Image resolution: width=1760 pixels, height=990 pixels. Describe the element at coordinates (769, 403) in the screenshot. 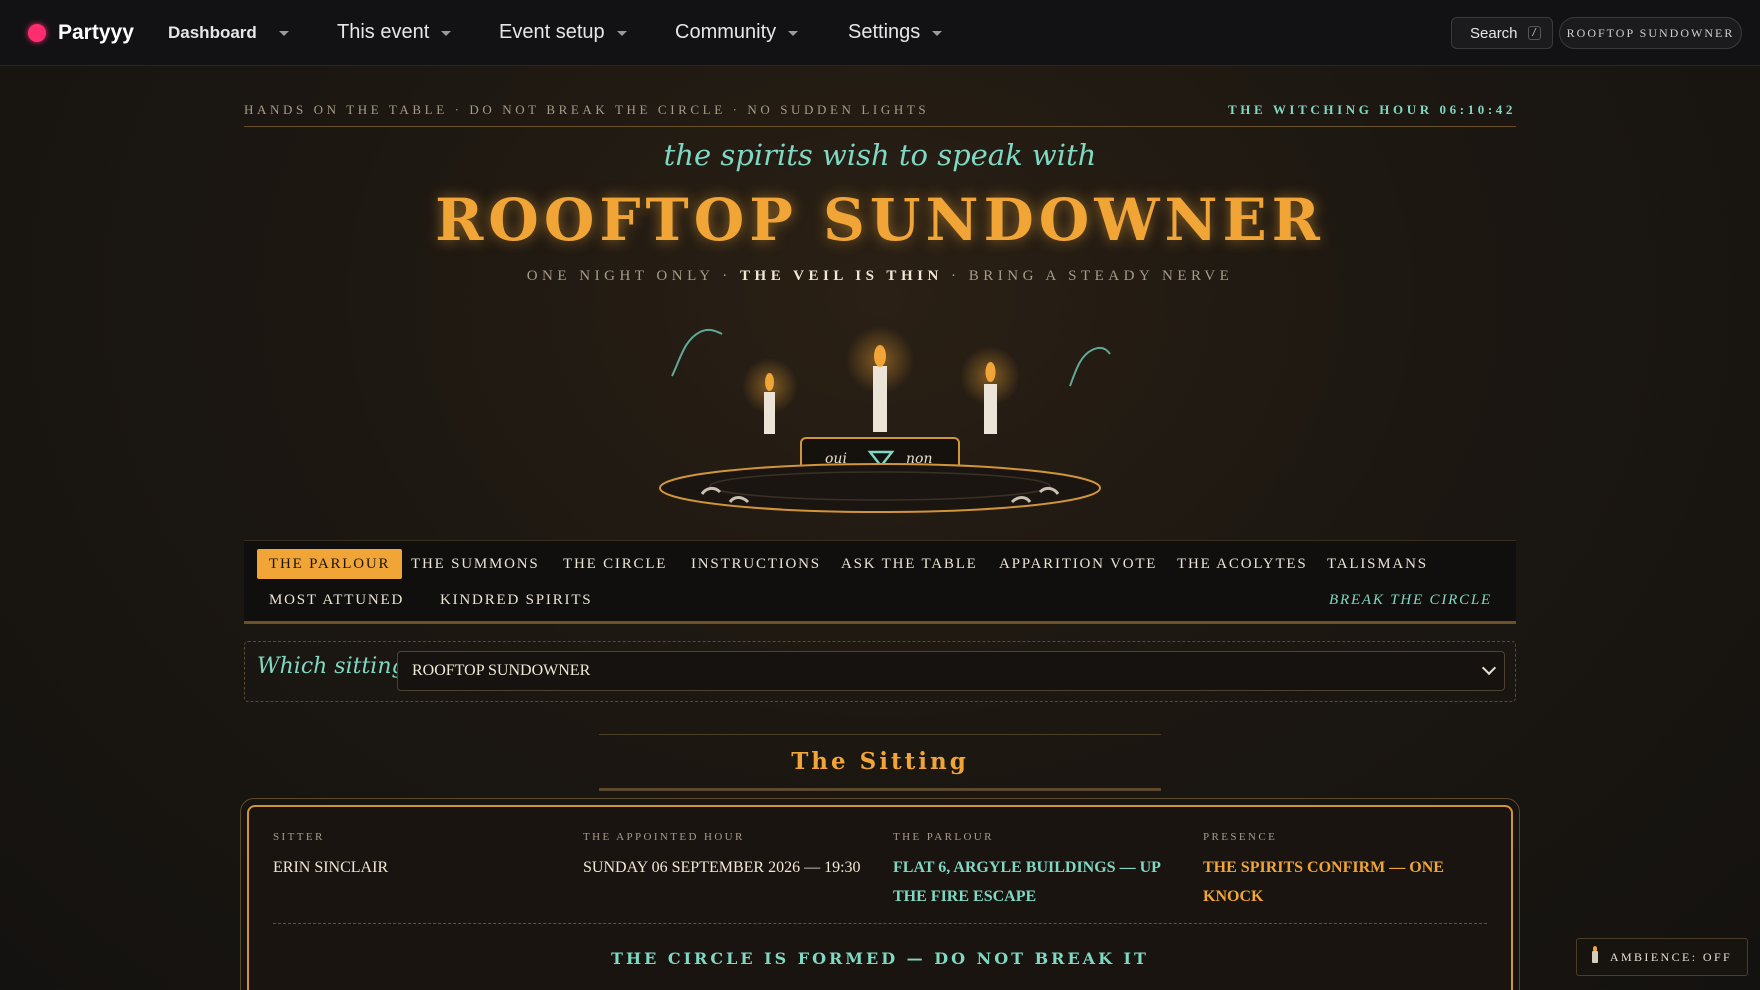

I see `candle-left-icon` at that location.